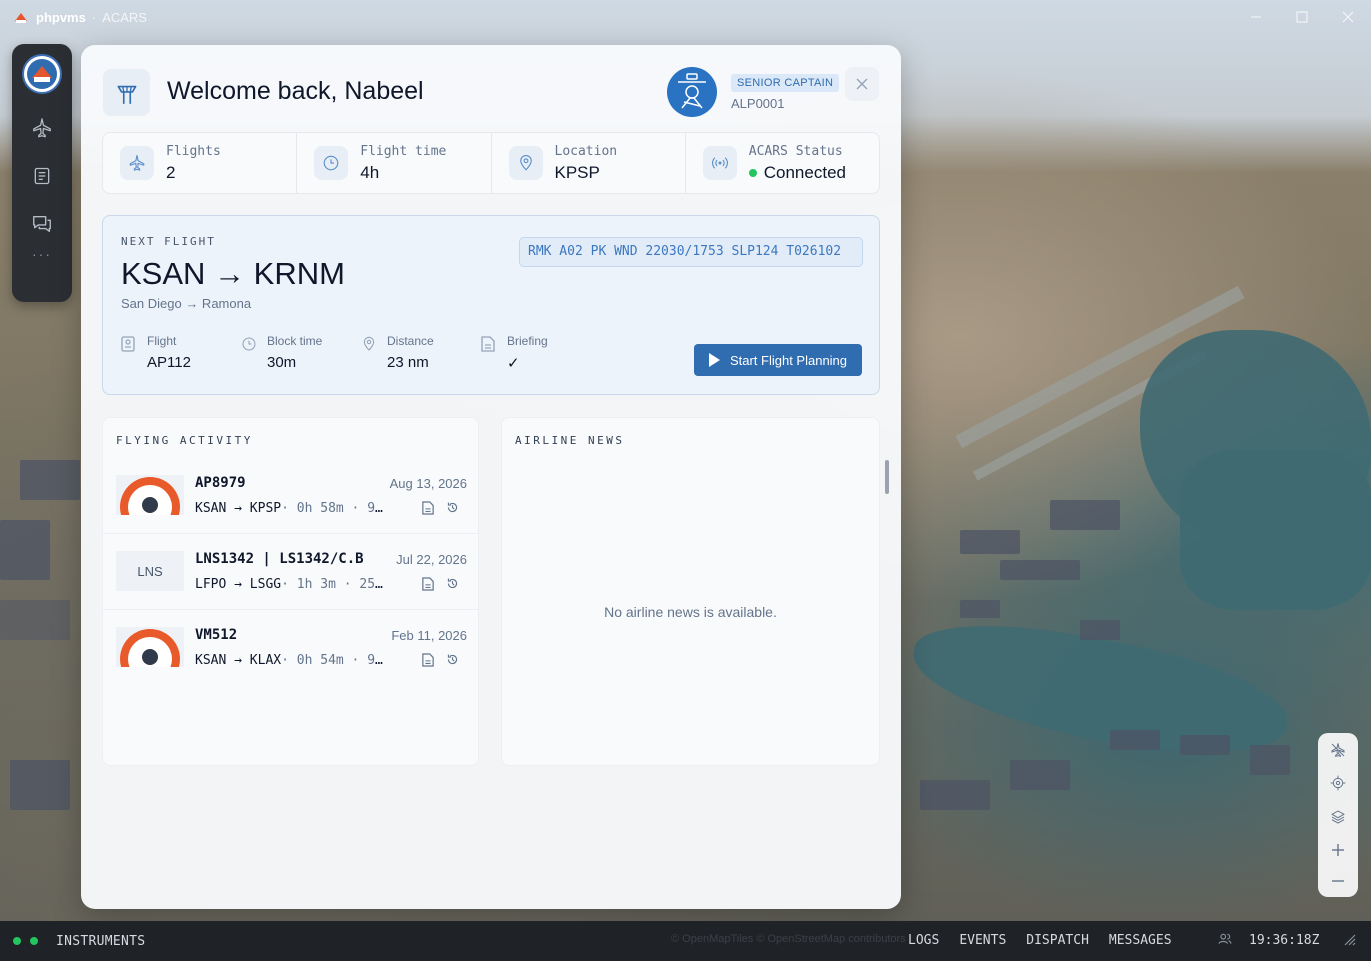  What do you see at coordinates (265, 508) in the screenshot?
I see `route-destination: KPSP` at bounding box center [265, 508].